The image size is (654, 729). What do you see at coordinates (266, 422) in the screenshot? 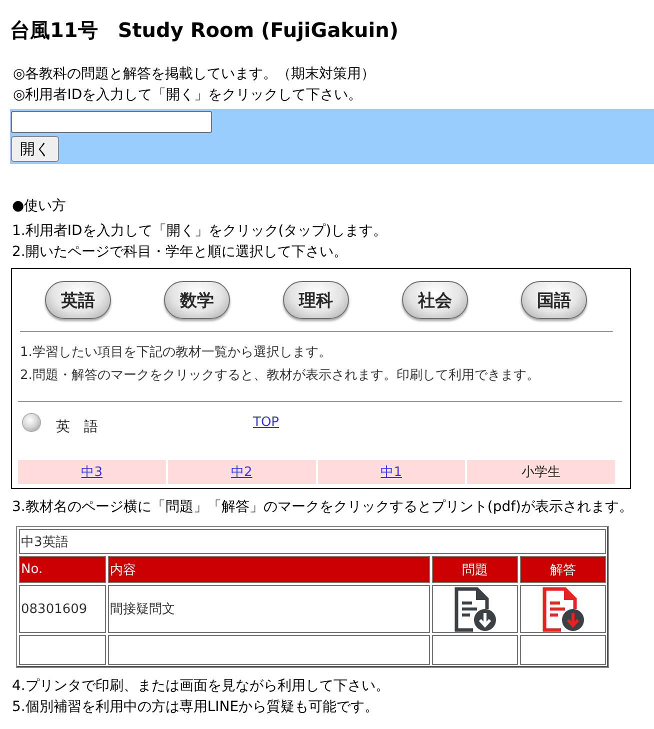
I see `top-link: TOP` at bounding box center [266, 422].